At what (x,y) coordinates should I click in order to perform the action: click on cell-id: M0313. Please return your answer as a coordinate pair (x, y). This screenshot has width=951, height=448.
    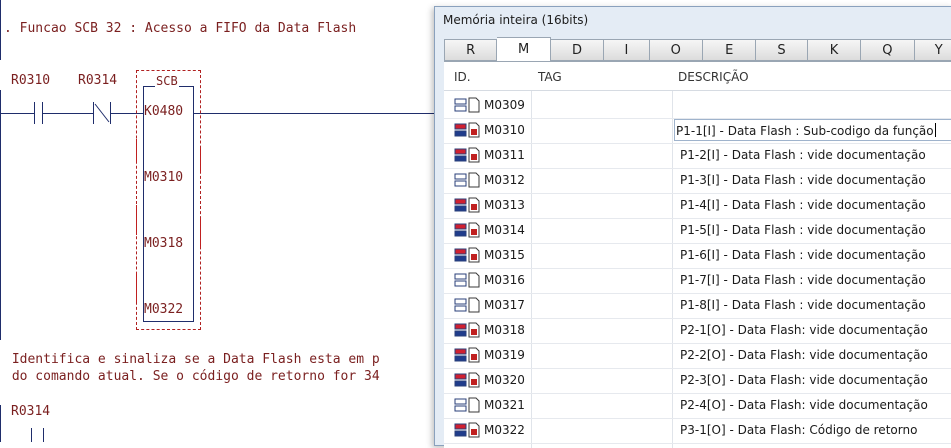
    Looking at the image, I should click on (504, 205).